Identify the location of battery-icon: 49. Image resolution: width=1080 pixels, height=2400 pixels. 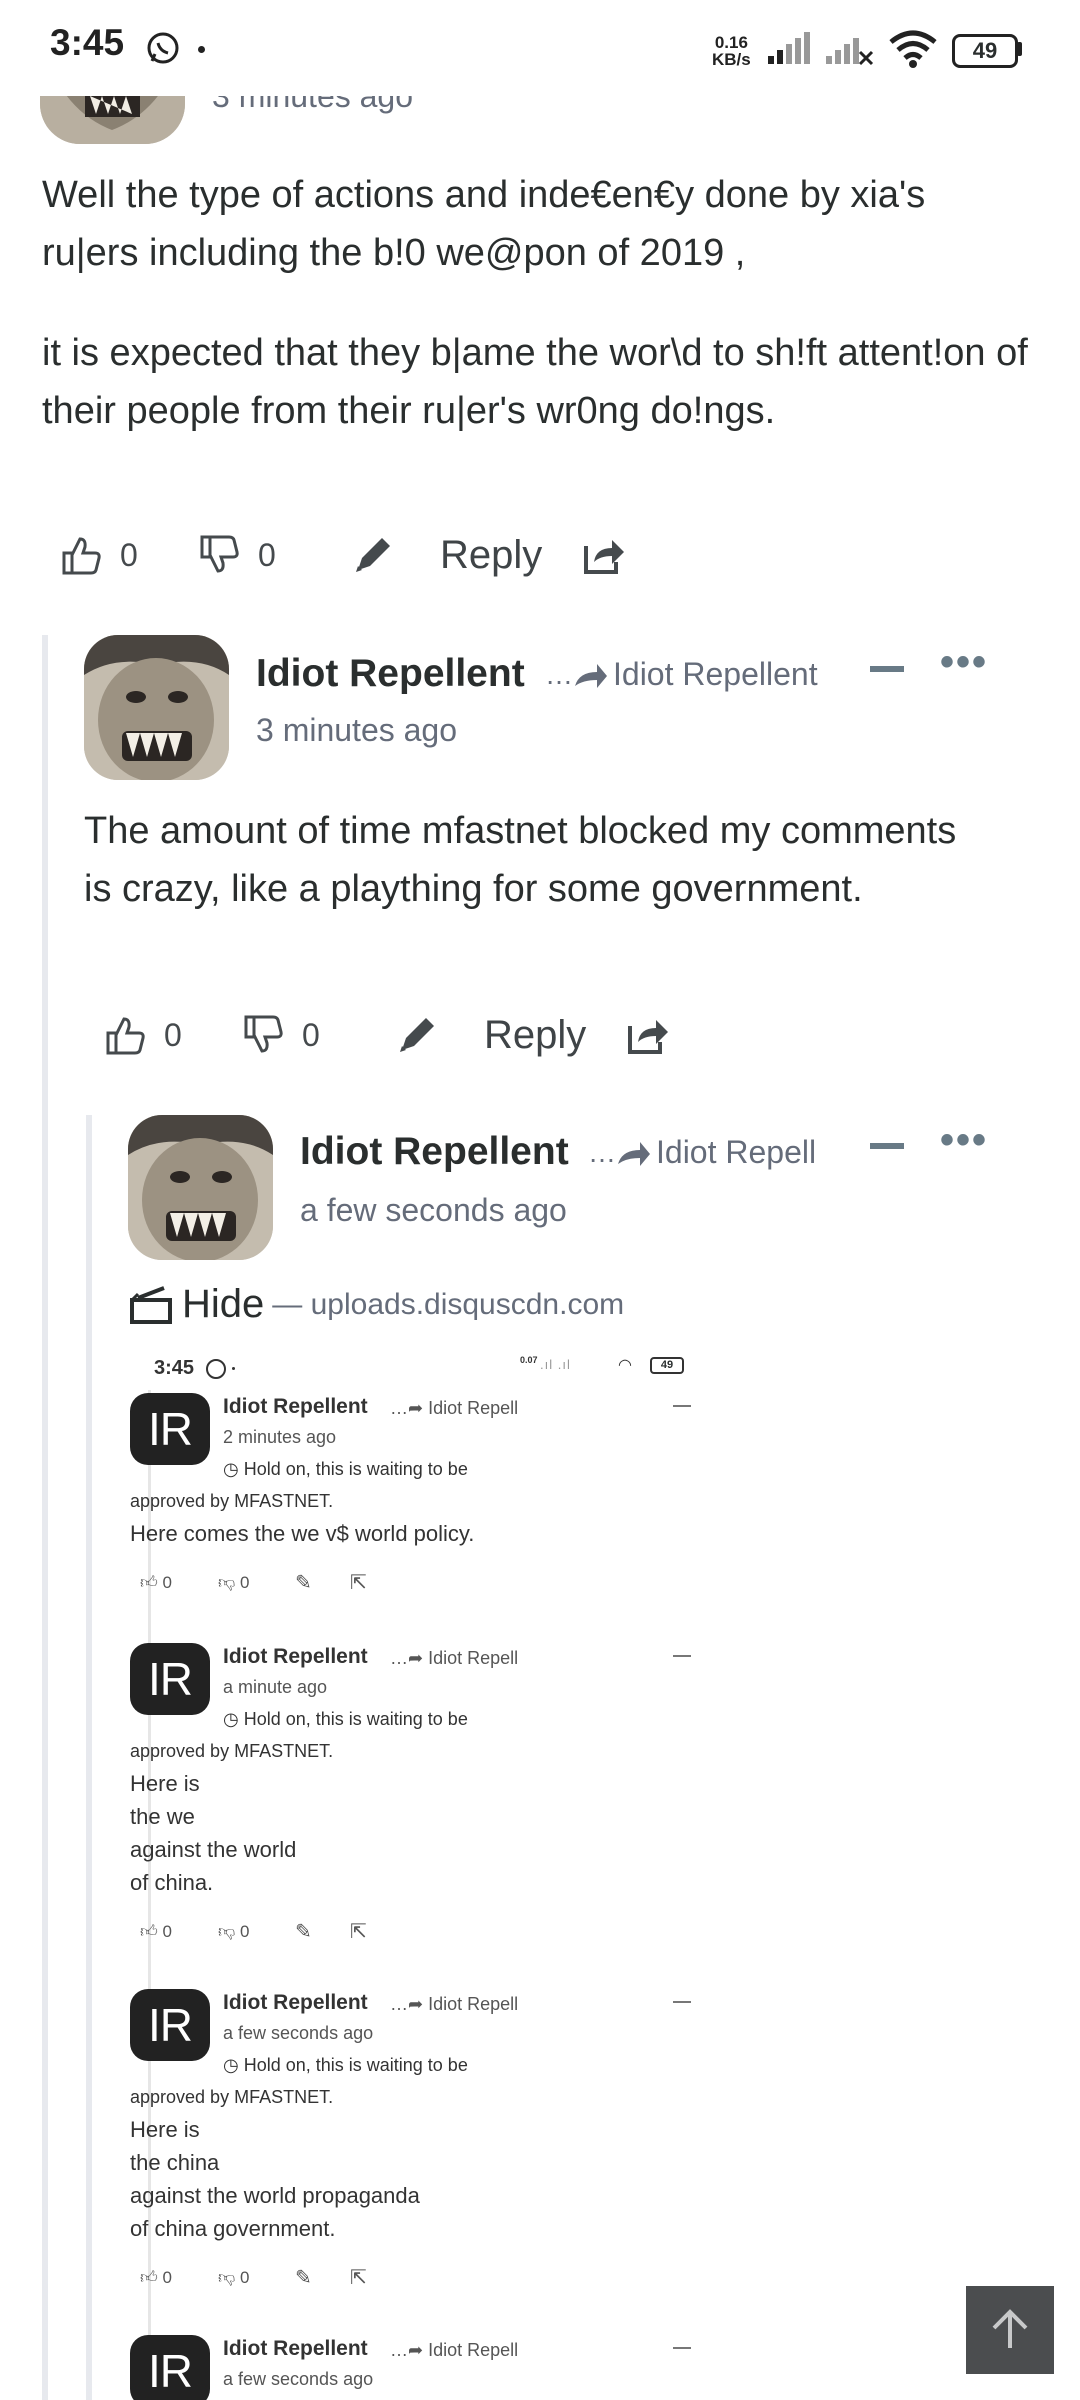
(985, 51).